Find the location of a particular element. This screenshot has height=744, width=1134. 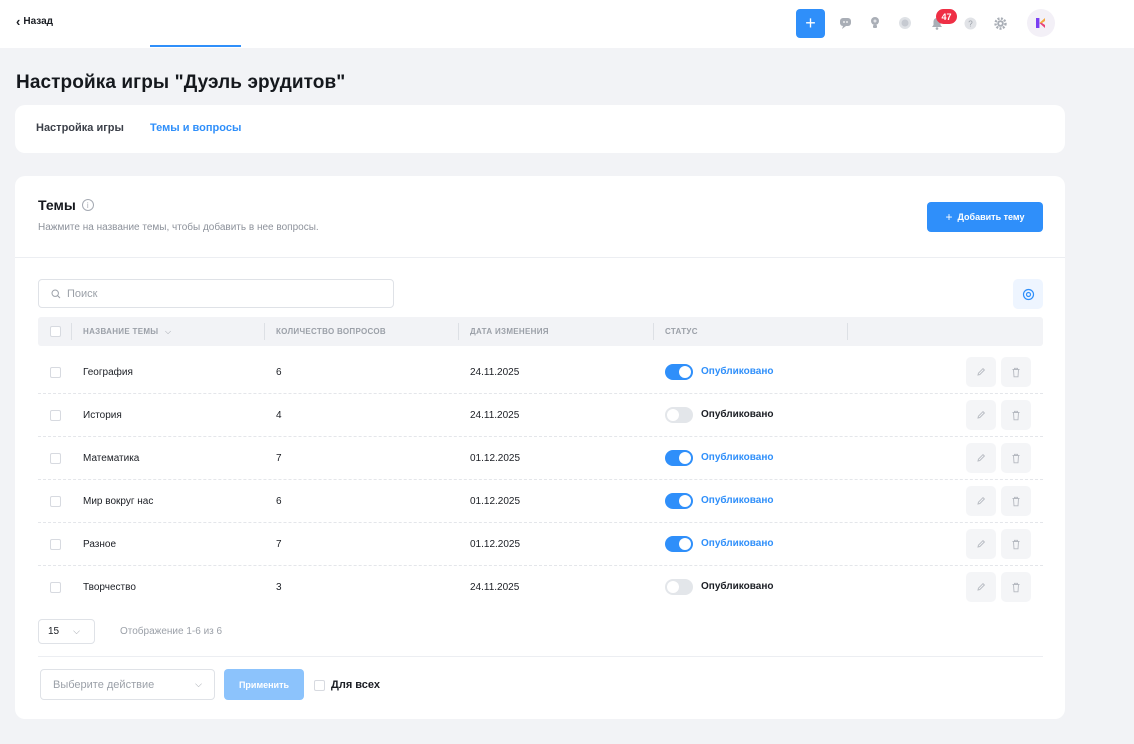

per-page-select: 15 ⌵ is located at coordinates (66, 631).